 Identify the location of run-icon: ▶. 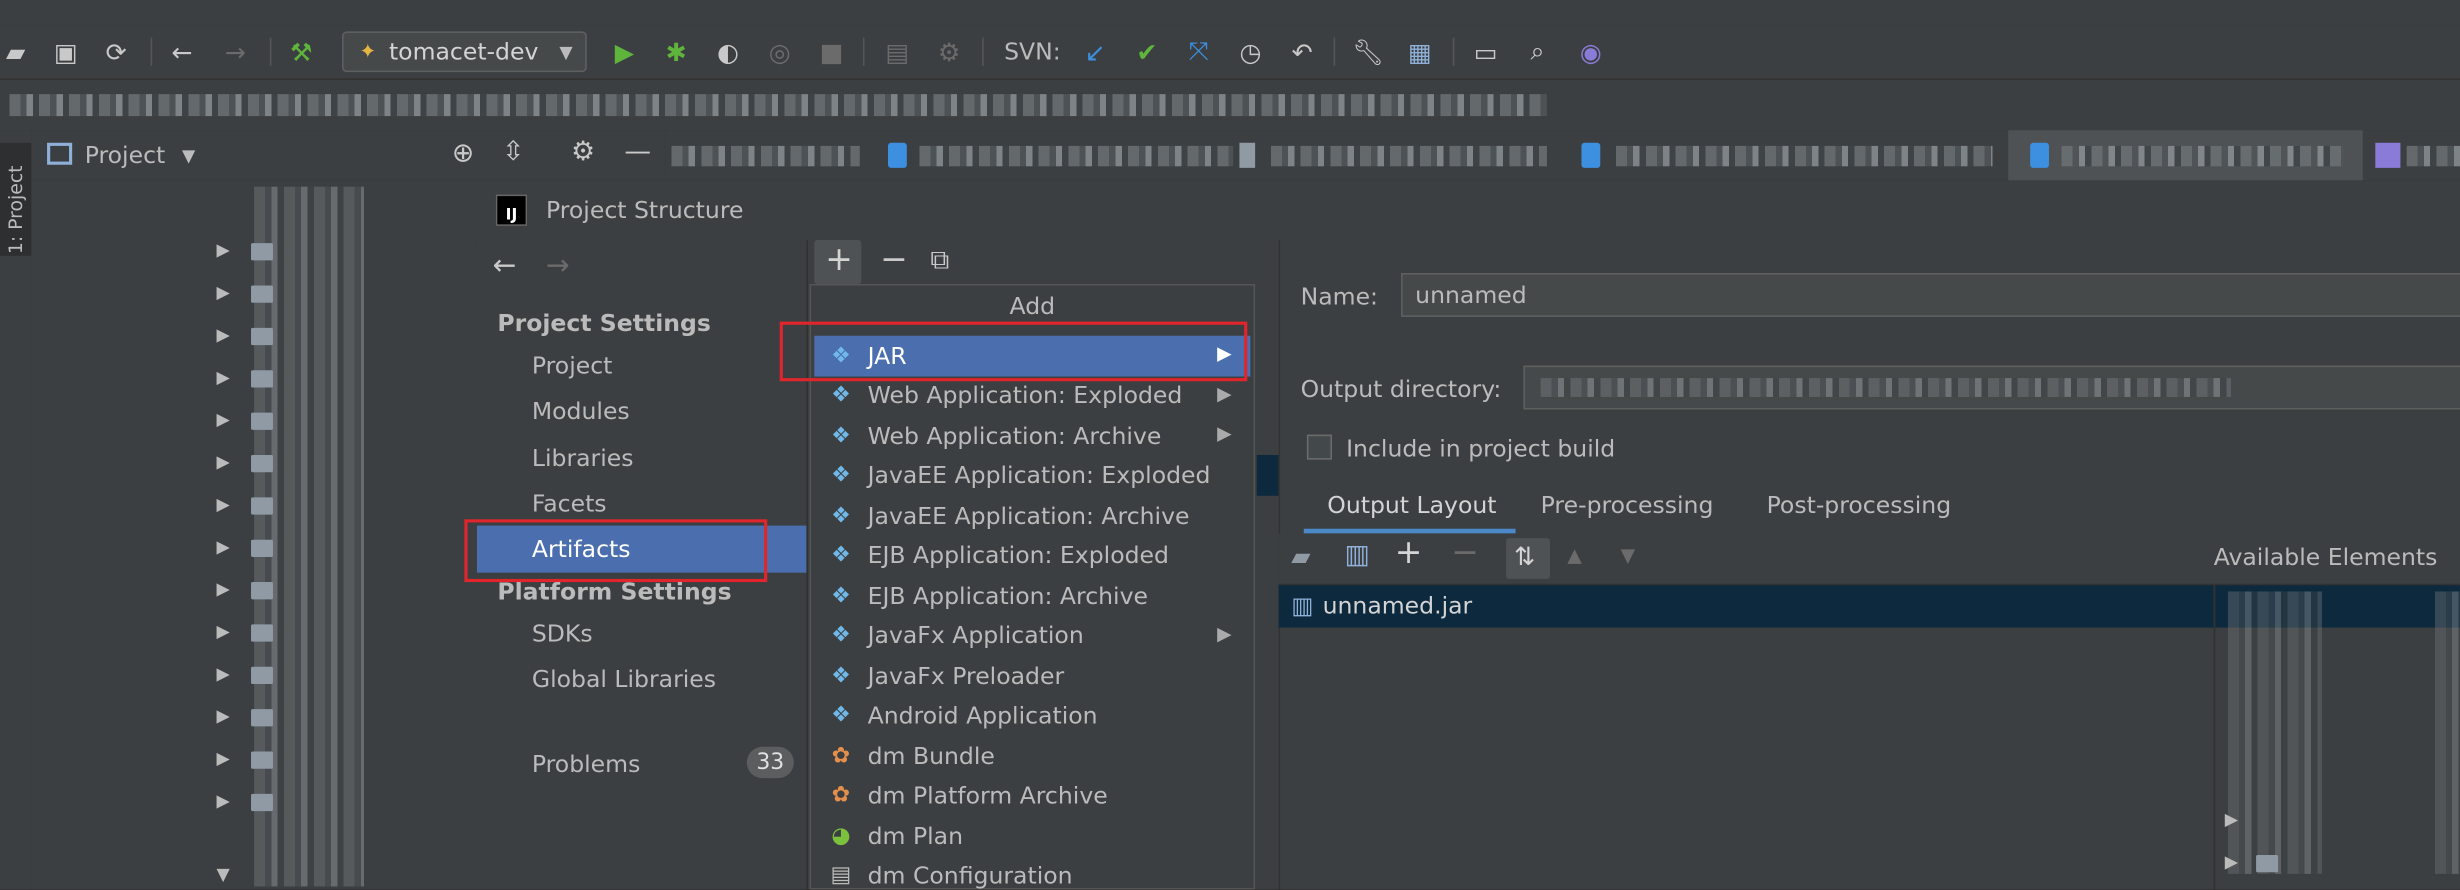
(624, 51).